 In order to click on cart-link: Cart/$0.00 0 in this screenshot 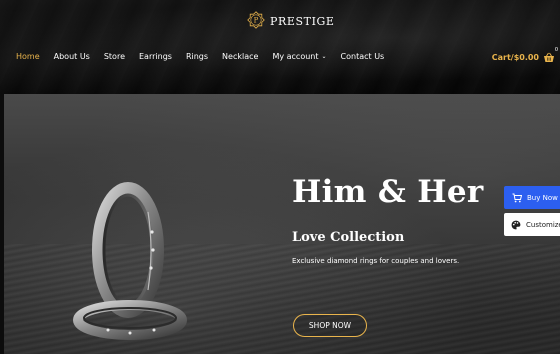, I will do `click(524, 55)`.